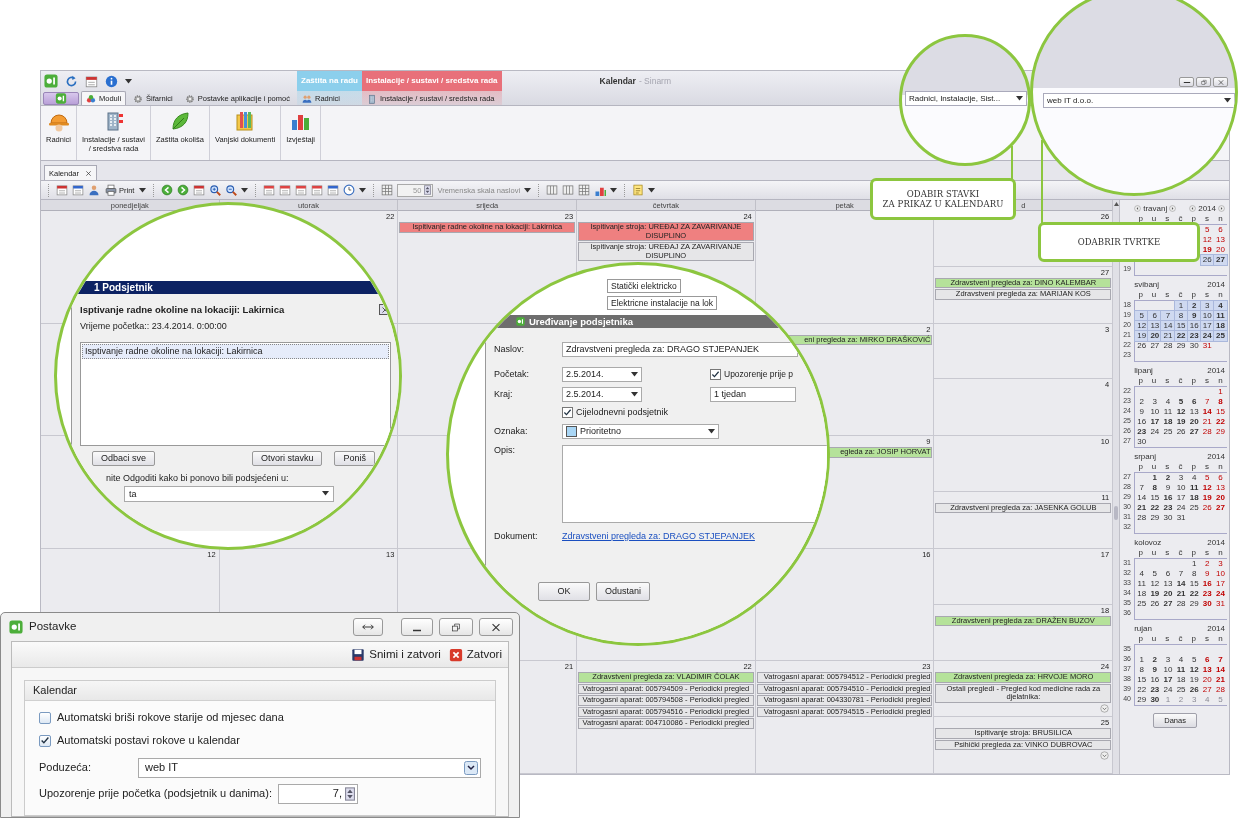 The width and height of the screenshot is (1240, 818). Describe the element at coordinates (61, 98) in the screenshot. I see `application-menu-button` at that location.